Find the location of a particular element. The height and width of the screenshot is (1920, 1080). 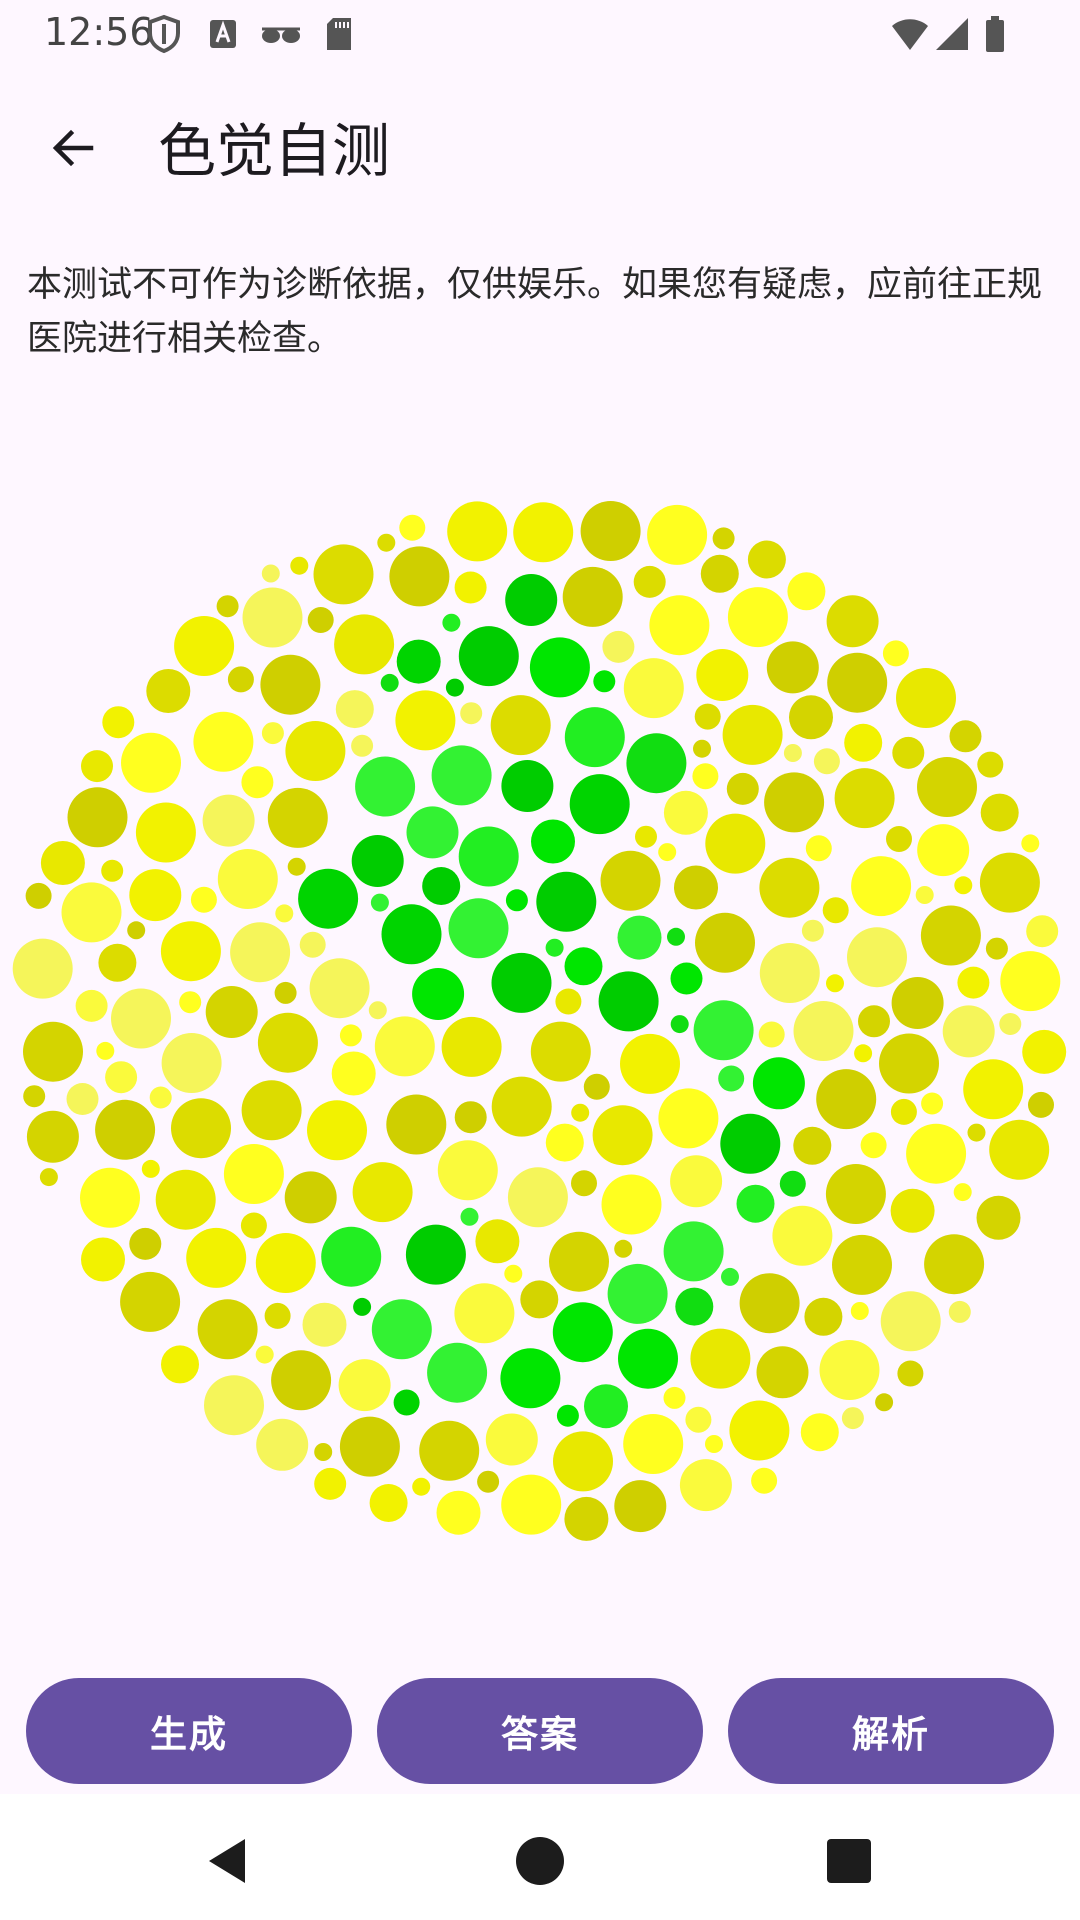

nav-back-button is located at coordinates (229, 1861).